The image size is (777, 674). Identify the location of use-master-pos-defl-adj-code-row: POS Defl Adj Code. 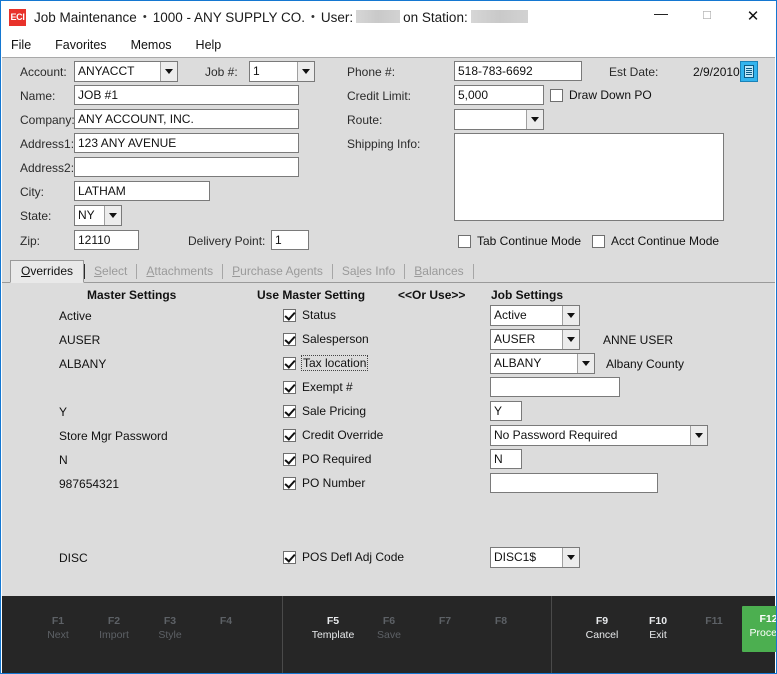
(343, 557).